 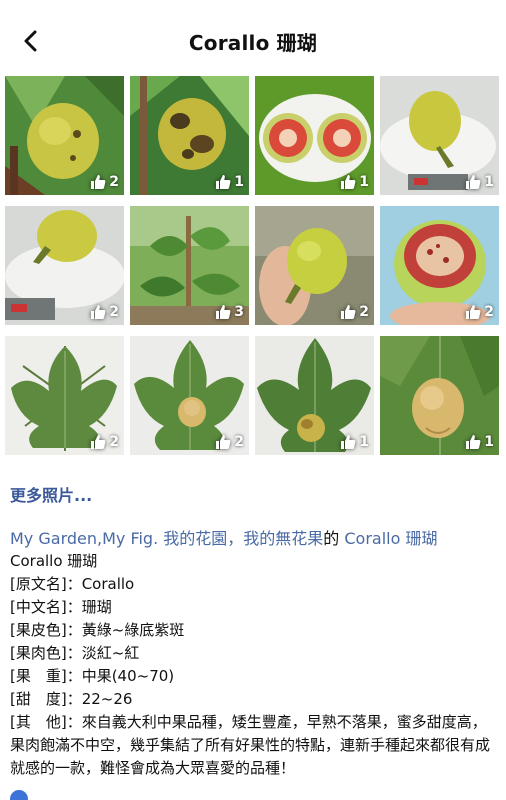 I want to click on album-caption: My Garden,My Fig. 我的花園，我的無花果的 Corallo 珊瑚, so click(x=224, y=537).